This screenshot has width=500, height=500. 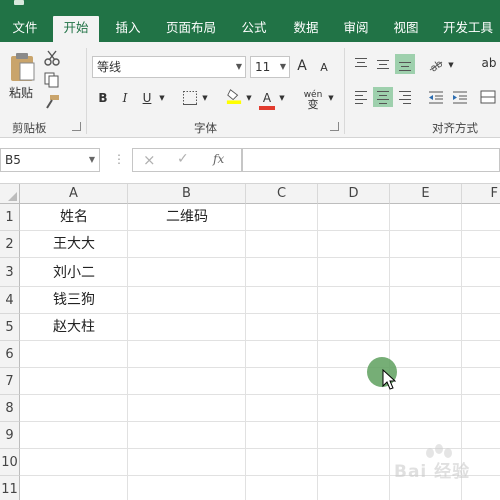 What do you see at coordinates (10, 194) in the screenshot?
I see `select-all-corner` at bounding box center [10, 194].